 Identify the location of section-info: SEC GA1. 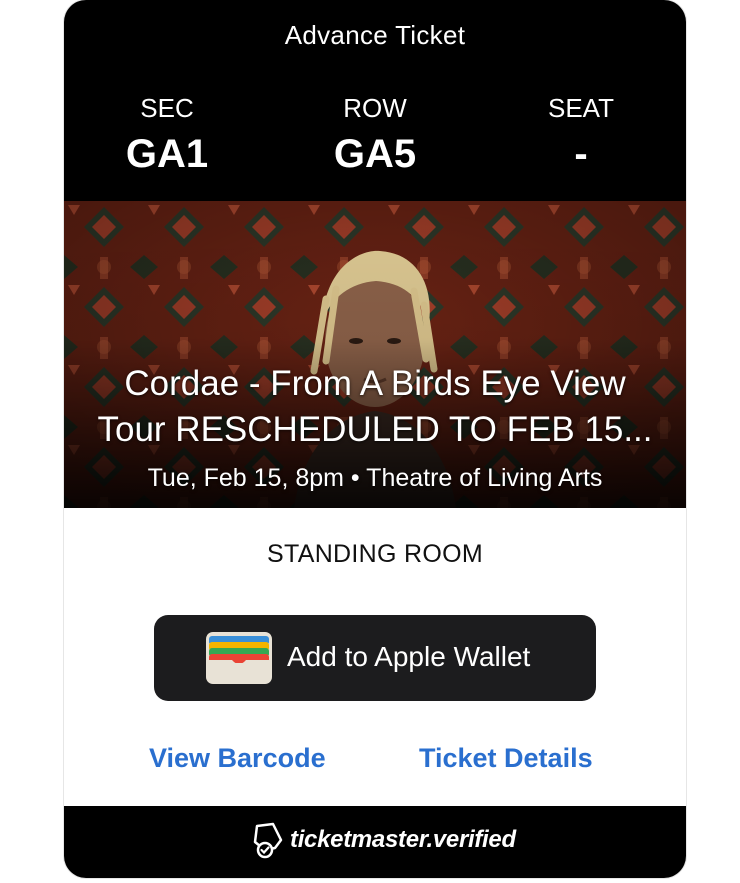
(167, 135).